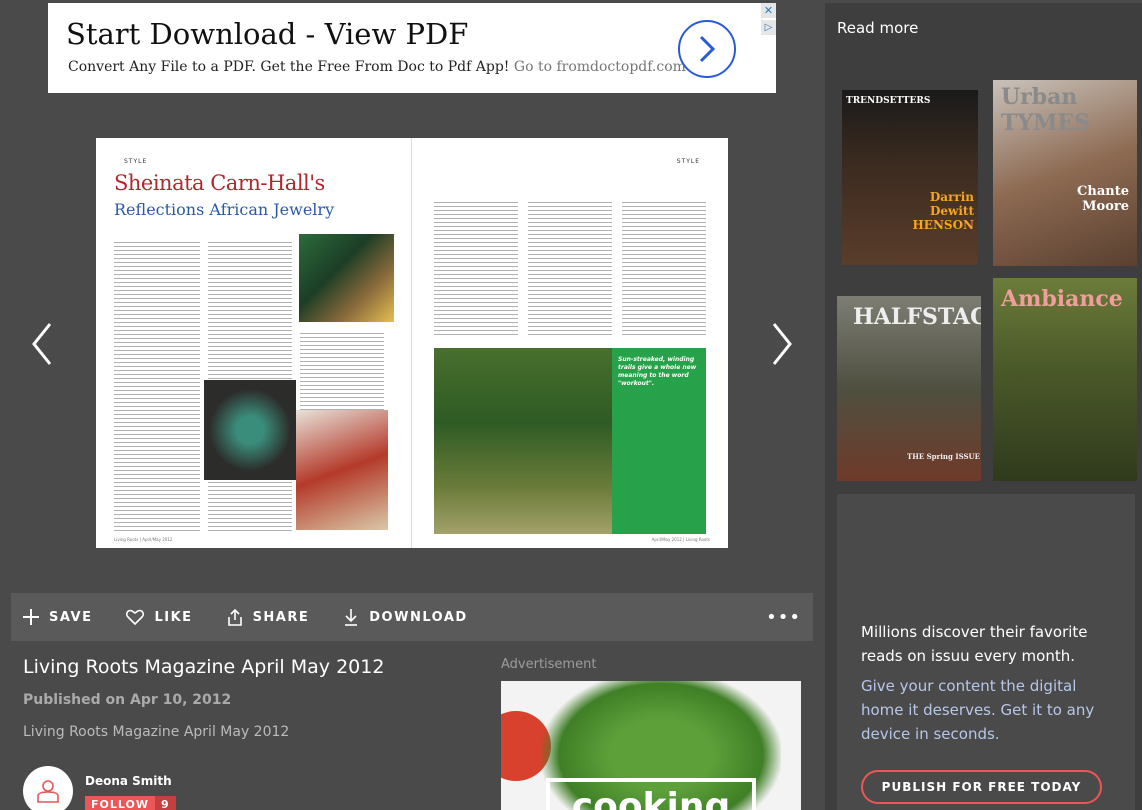 This screenshot has width=1142, height=810. Describe the element at coordinates (600, 67) in the screenshot. I see `ad-link: Go to fromdoctopdf.com` at that location.